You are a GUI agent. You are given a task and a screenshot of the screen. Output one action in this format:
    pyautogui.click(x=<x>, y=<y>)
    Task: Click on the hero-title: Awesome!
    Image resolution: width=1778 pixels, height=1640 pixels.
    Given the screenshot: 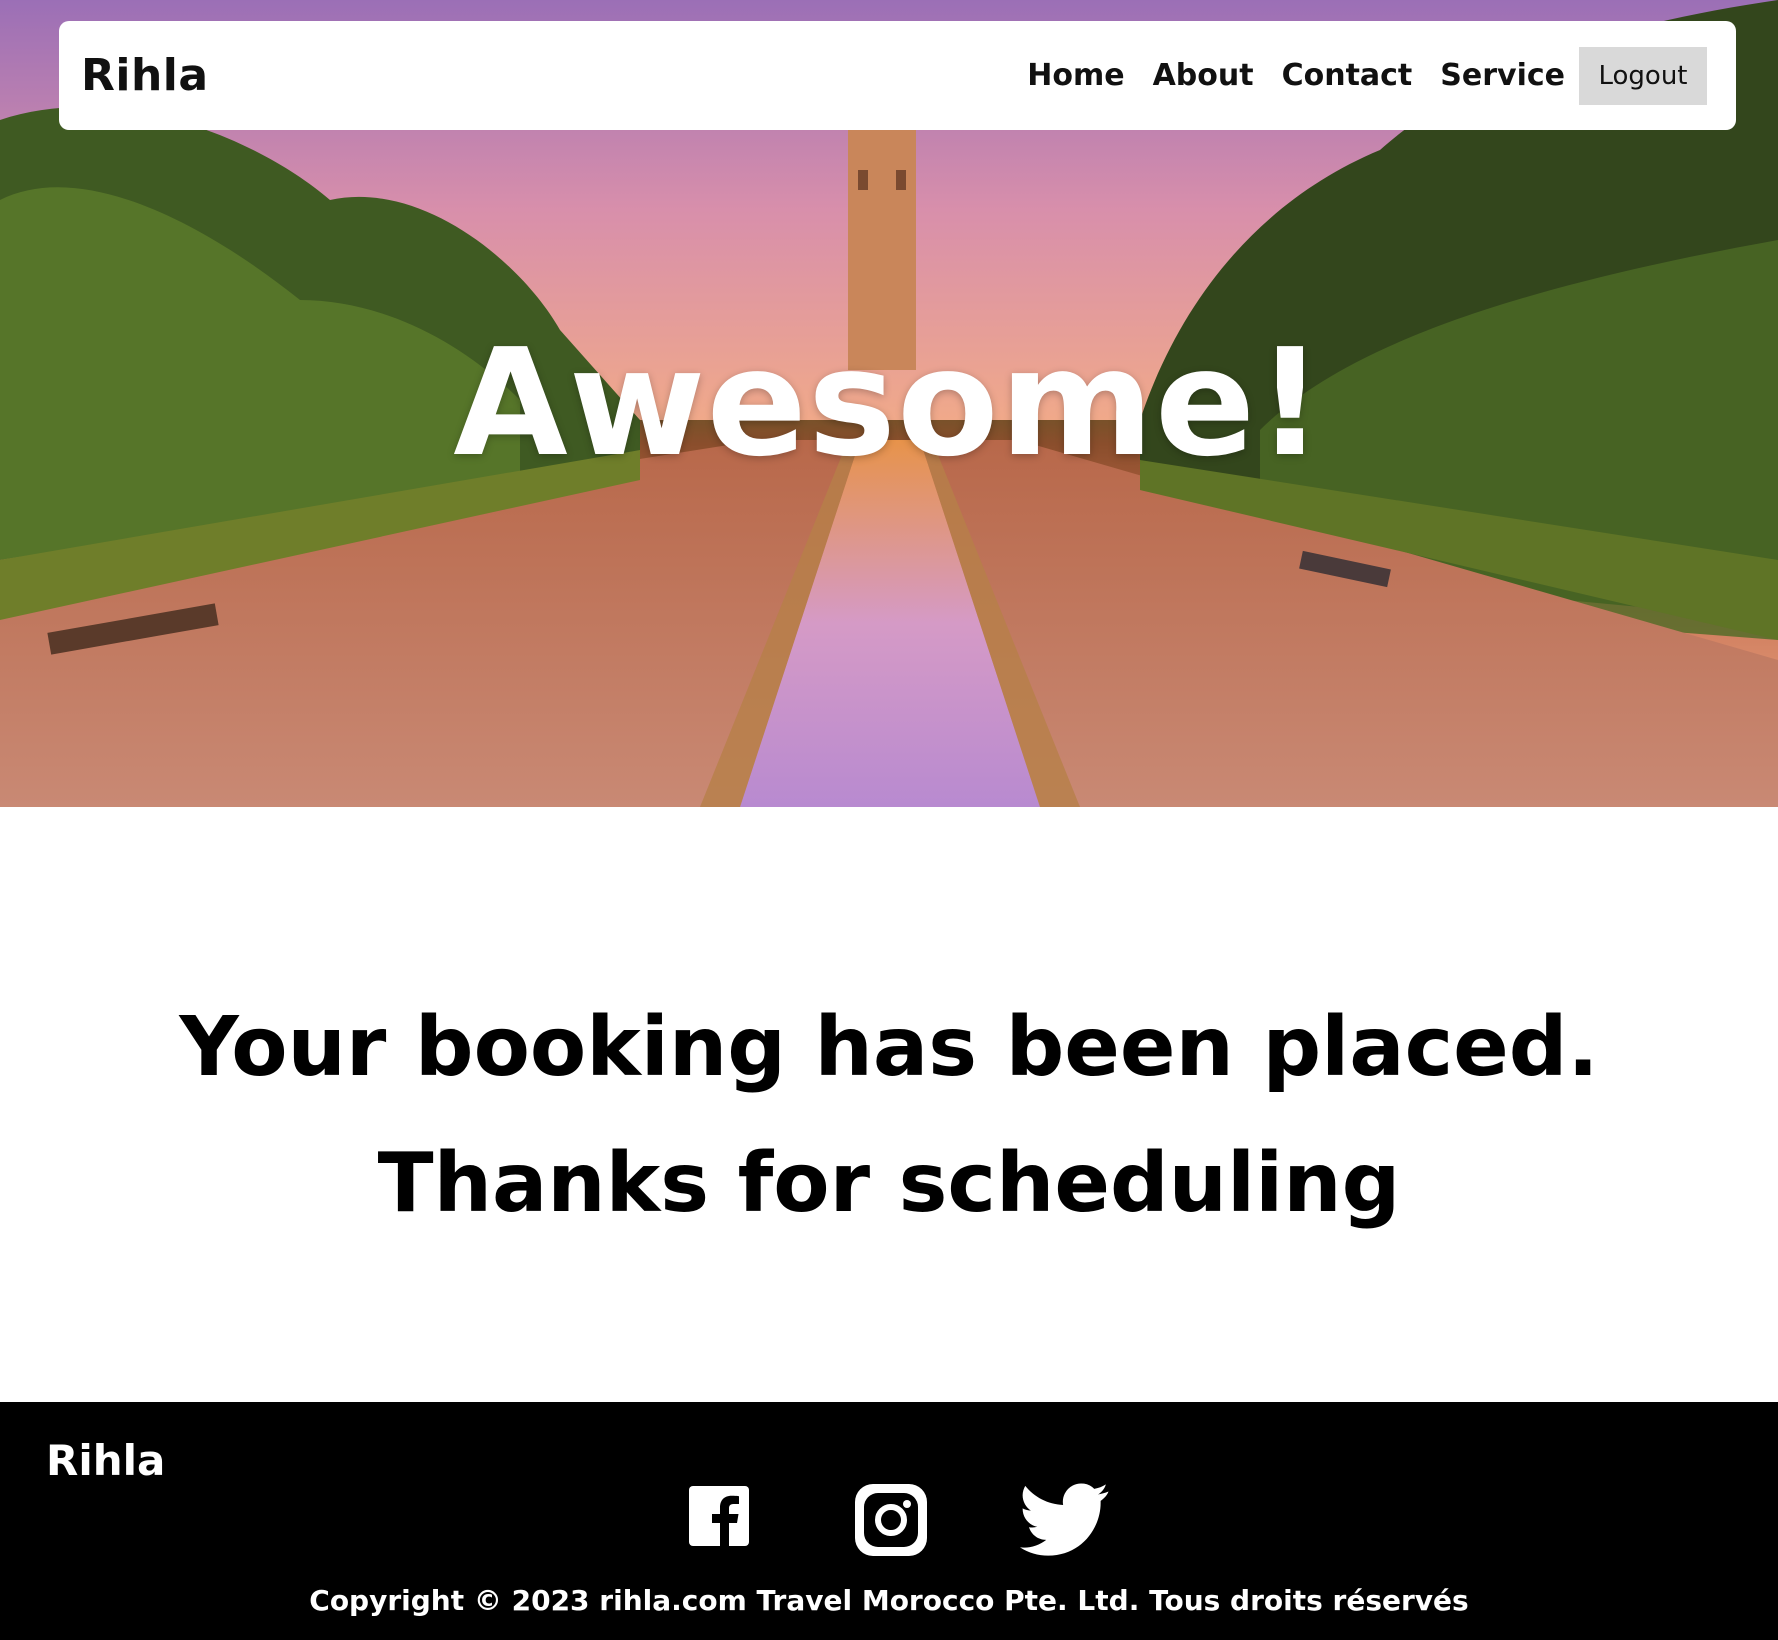 What is the action you would take?
    pyautogui.click(x=889, y=403)
    